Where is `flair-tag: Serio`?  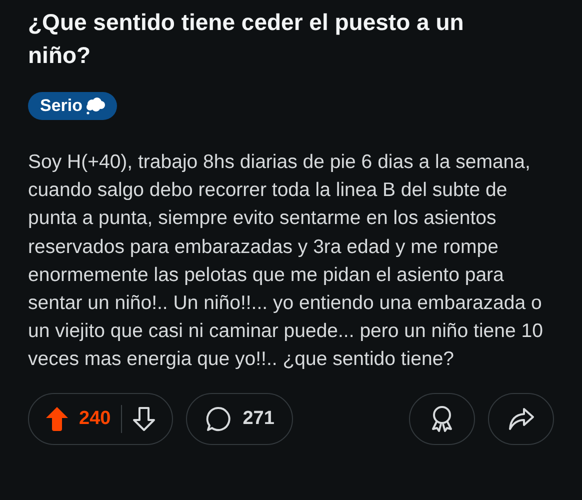 flair-tag: Serio is located at coordinates (72, 106).